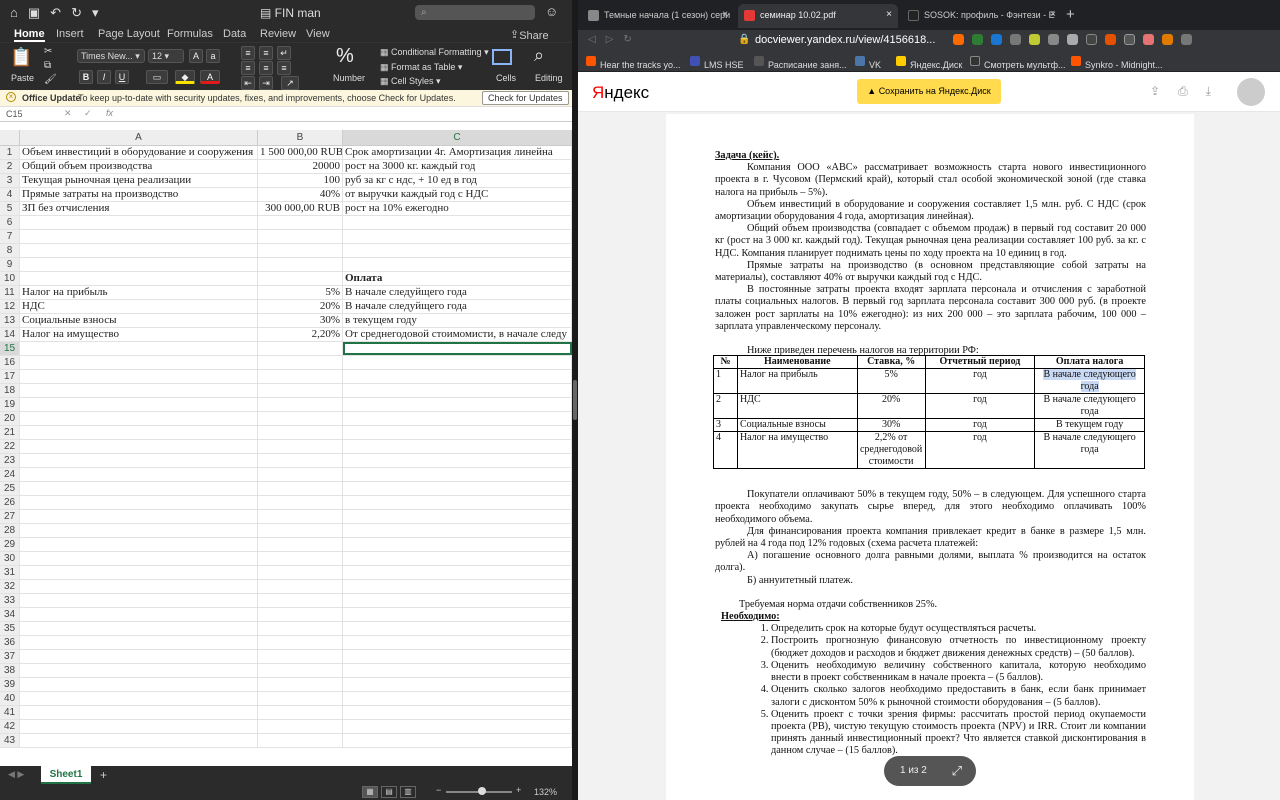 This screenshot has width=1280, height=800. What do you see at coordinates (248, 83) in the screenshot?
I see `decrease-indent-icon: ⇤` at bounding box center [248, 83].